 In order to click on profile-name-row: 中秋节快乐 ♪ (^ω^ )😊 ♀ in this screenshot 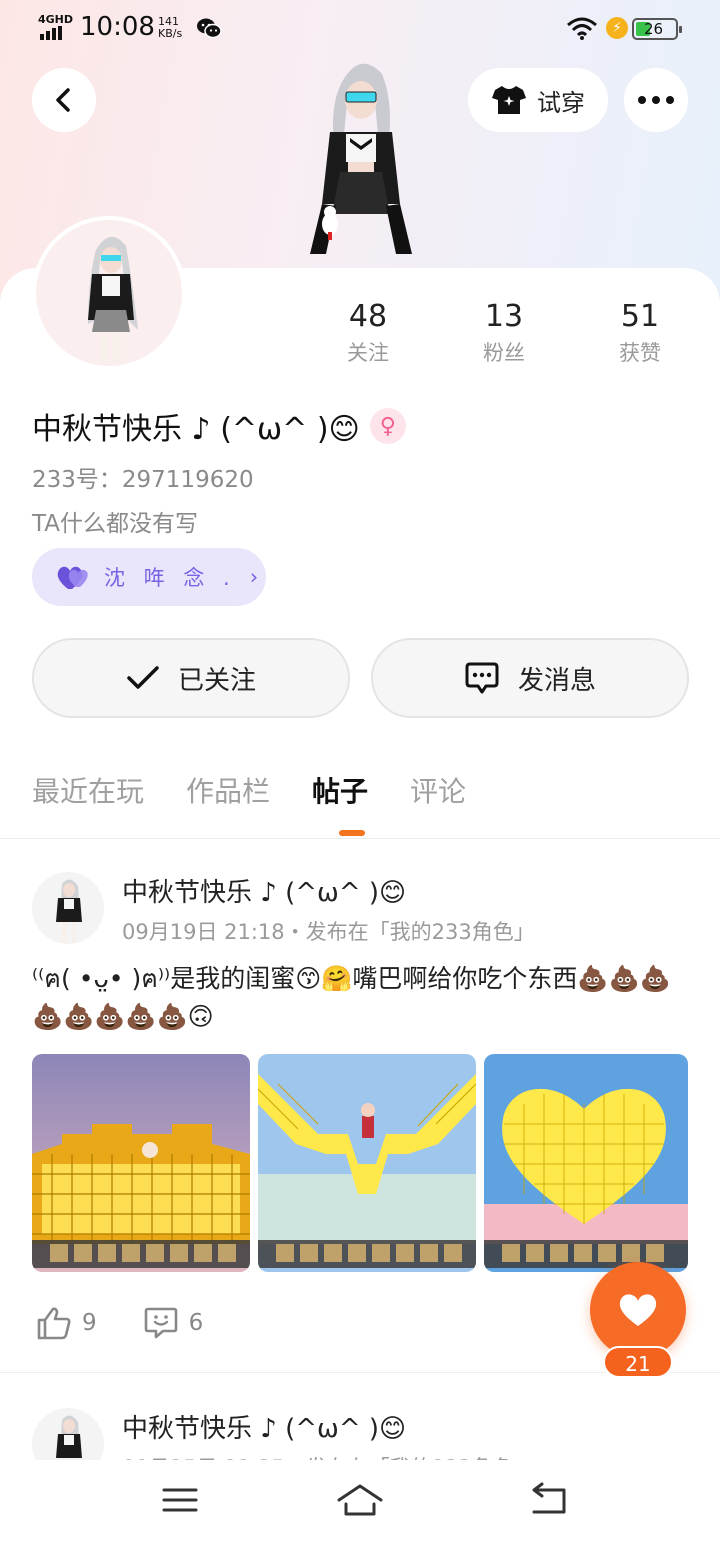, I will do `click(219, 426)`.